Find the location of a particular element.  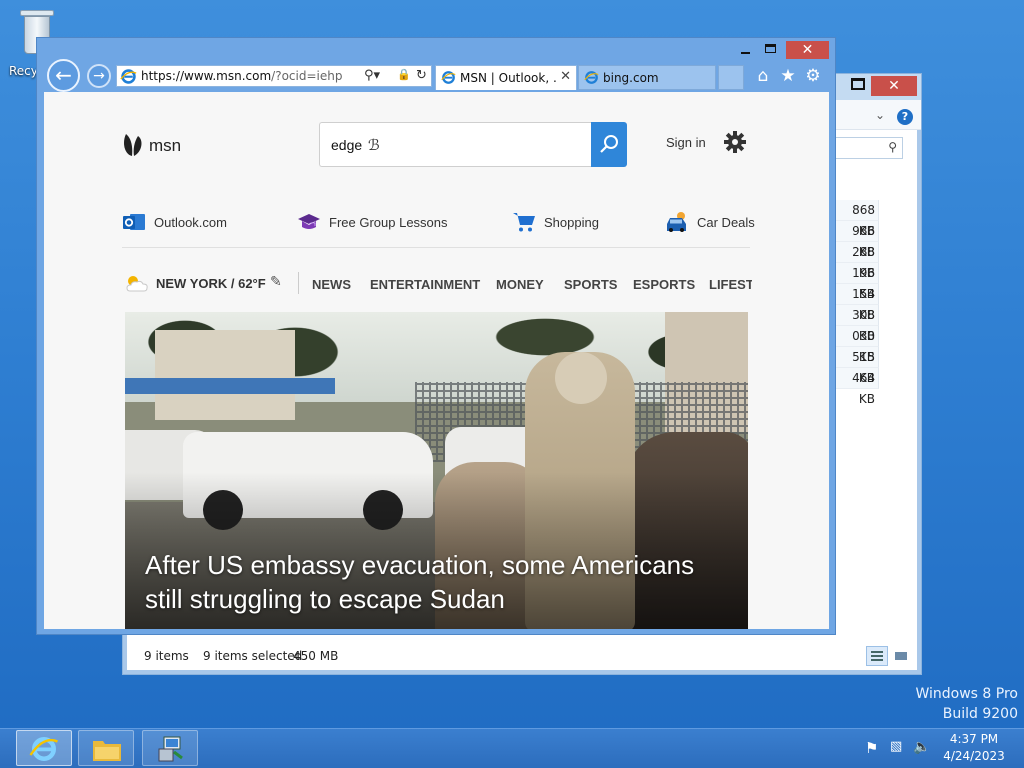

tab-close-icon: ✕ is located at coordinates (565, 76).